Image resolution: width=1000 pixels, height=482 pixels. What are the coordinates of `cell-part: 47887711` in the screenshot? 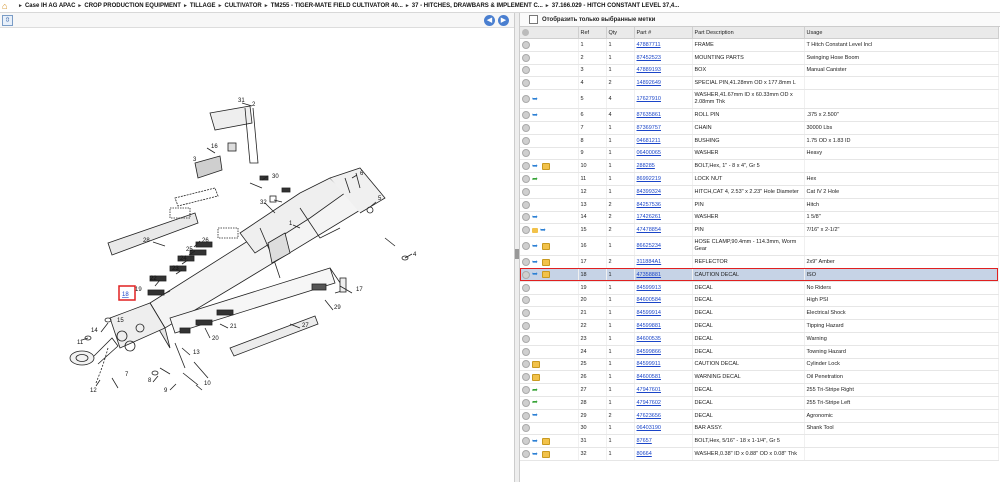 It's located at (663, 45).